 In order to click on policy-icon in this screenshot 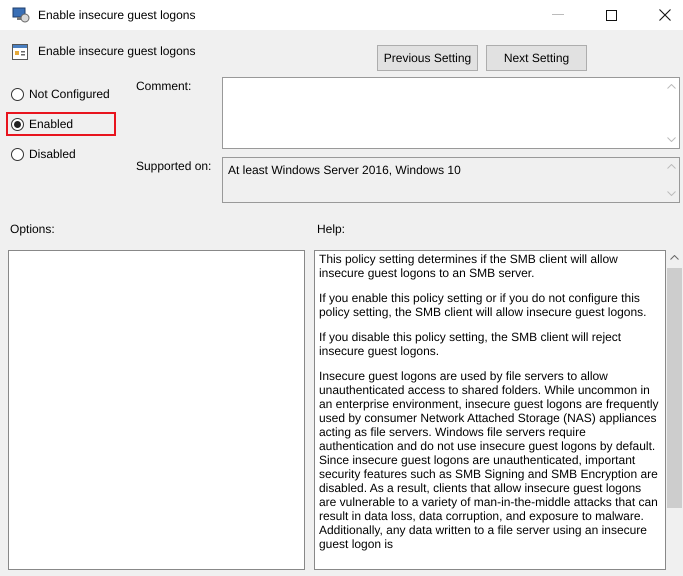, I will do `click(20, 52)`.